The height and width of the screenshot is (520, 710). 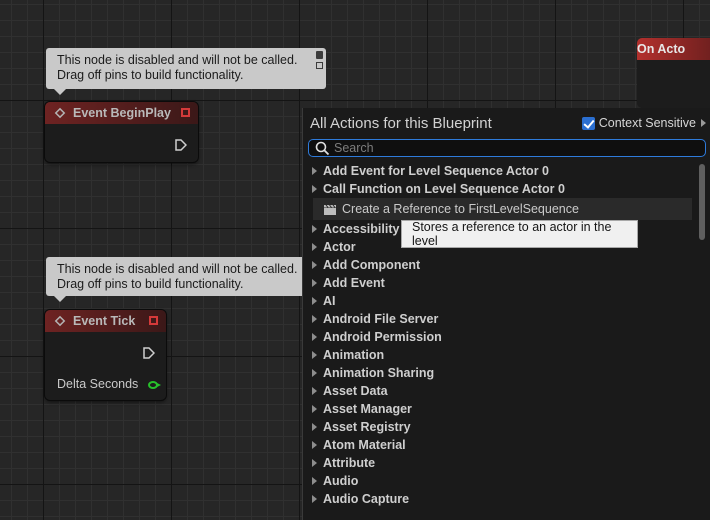 I want to click on item-label: Audio, so click(x=341, y=481).